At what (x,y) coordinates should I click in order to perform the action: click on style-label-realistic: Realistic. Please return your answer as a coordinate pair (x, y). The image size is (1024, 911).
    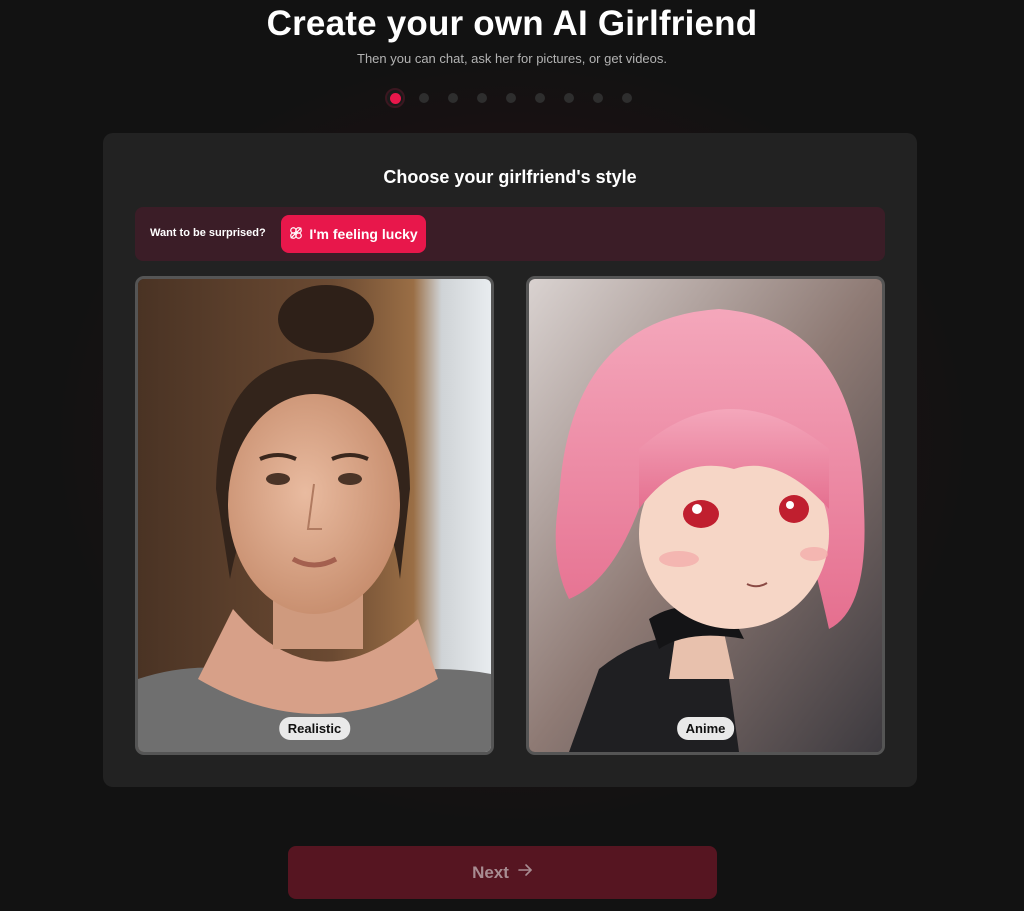
    Looking at the image, I should click on (314, 728).